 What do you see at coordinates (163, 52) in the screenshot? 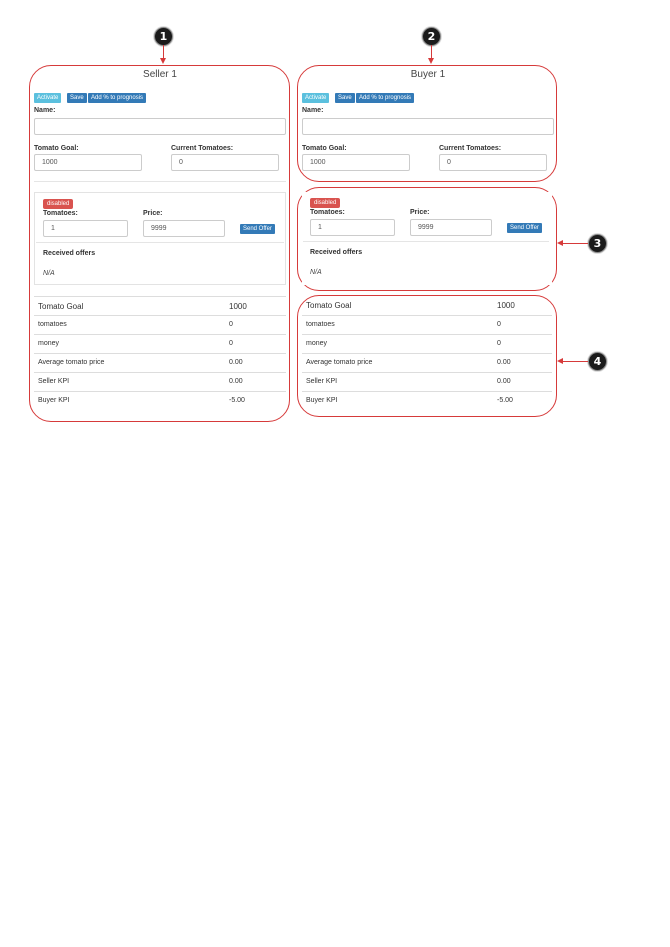
I see `callout-1-leader` at bounding box center [163, 52].